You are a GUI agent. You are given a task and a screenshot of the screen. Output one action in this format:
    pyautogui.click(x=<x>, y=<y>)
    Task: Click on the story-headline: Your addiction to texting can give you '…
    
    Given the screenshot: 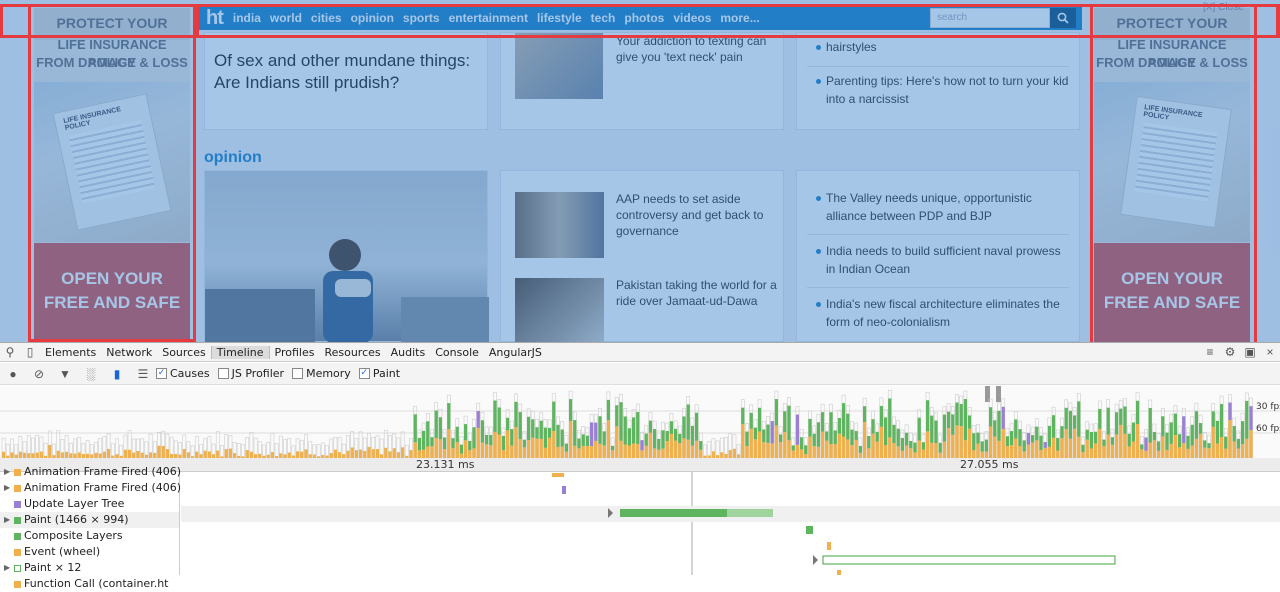 What is the action you would take?
    pyautogui.click(x=698, y=49)
    